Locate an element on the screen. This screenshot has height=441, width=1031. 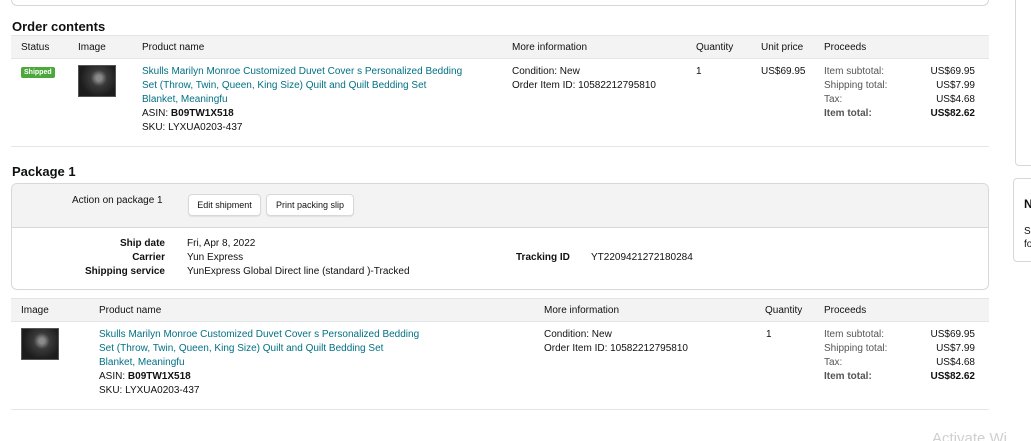
tracking-id-label: Tracking ID is located at coordinates (543, 257).